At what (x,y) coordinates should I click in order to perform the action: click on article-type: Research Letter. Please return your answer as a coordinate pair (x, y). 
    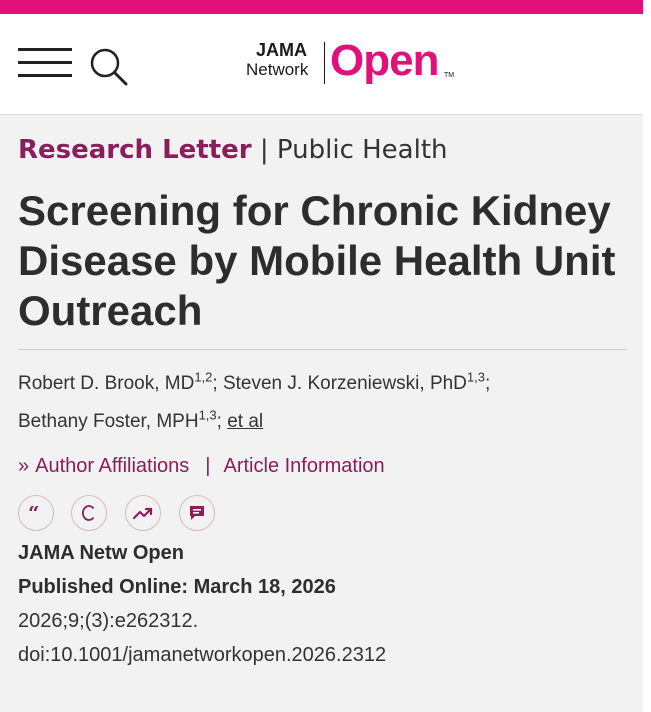
    Looking at the image, I should click on (135, 150).